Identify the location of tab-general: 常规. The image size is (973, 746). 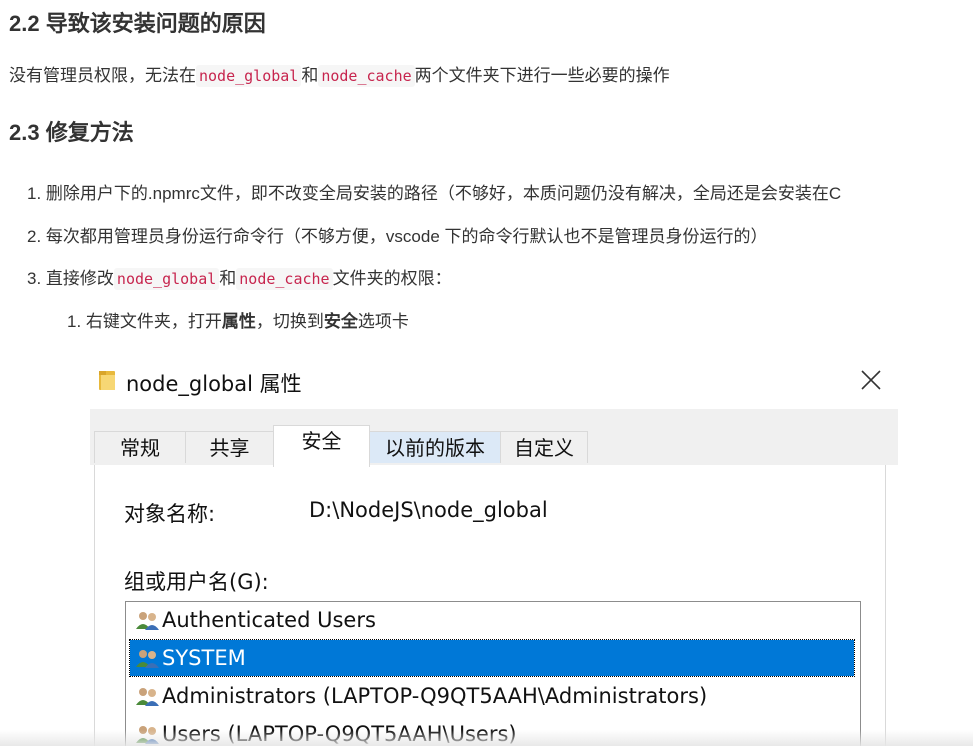
(140, 447).